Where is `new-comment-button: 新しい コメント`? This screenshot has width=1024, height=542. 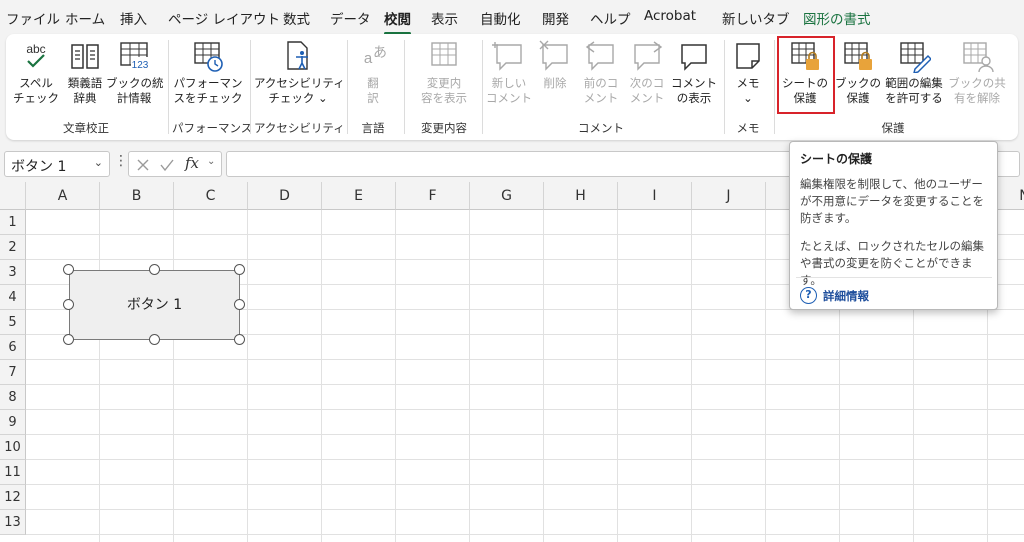 new-comment-button: 新しい コメント is located at coordinates (509, 72).